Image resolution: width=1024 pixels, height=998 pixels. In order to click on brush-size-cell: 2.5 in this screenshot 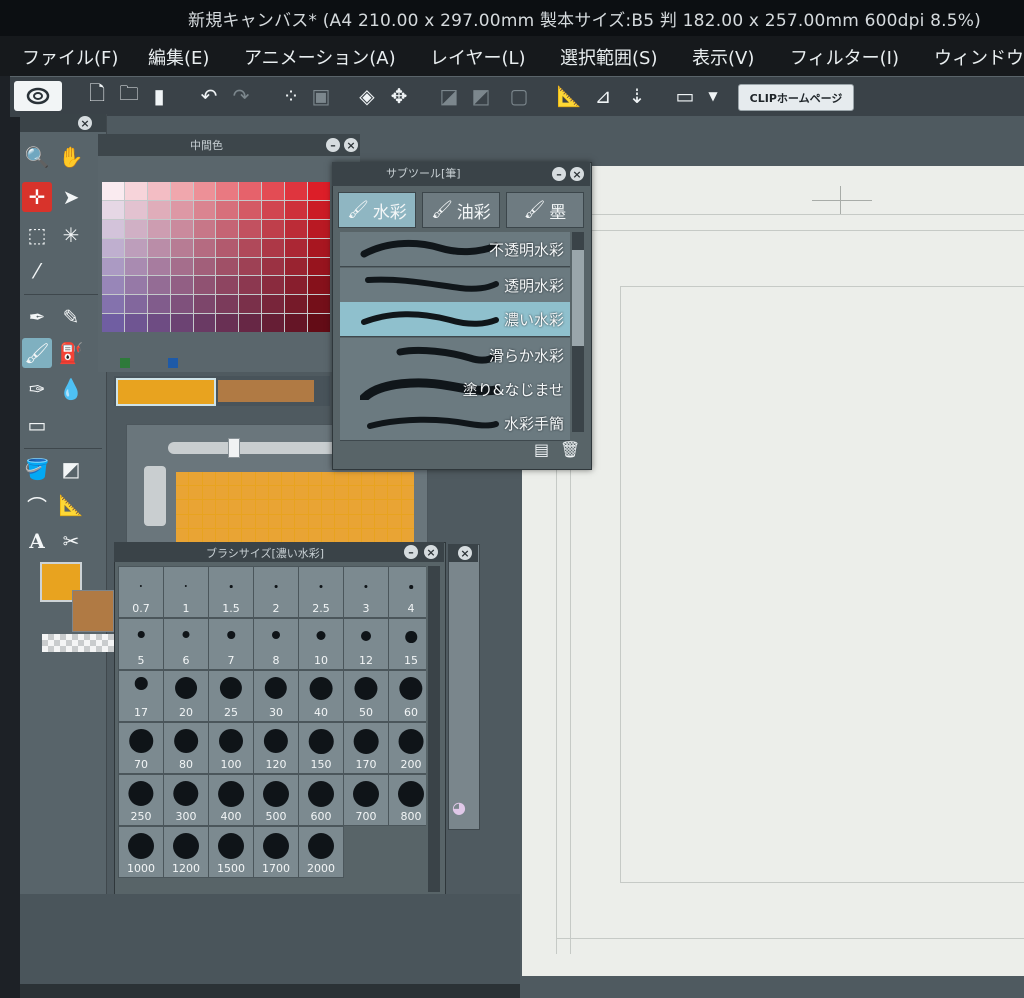, I will do `click(321, 592)`.